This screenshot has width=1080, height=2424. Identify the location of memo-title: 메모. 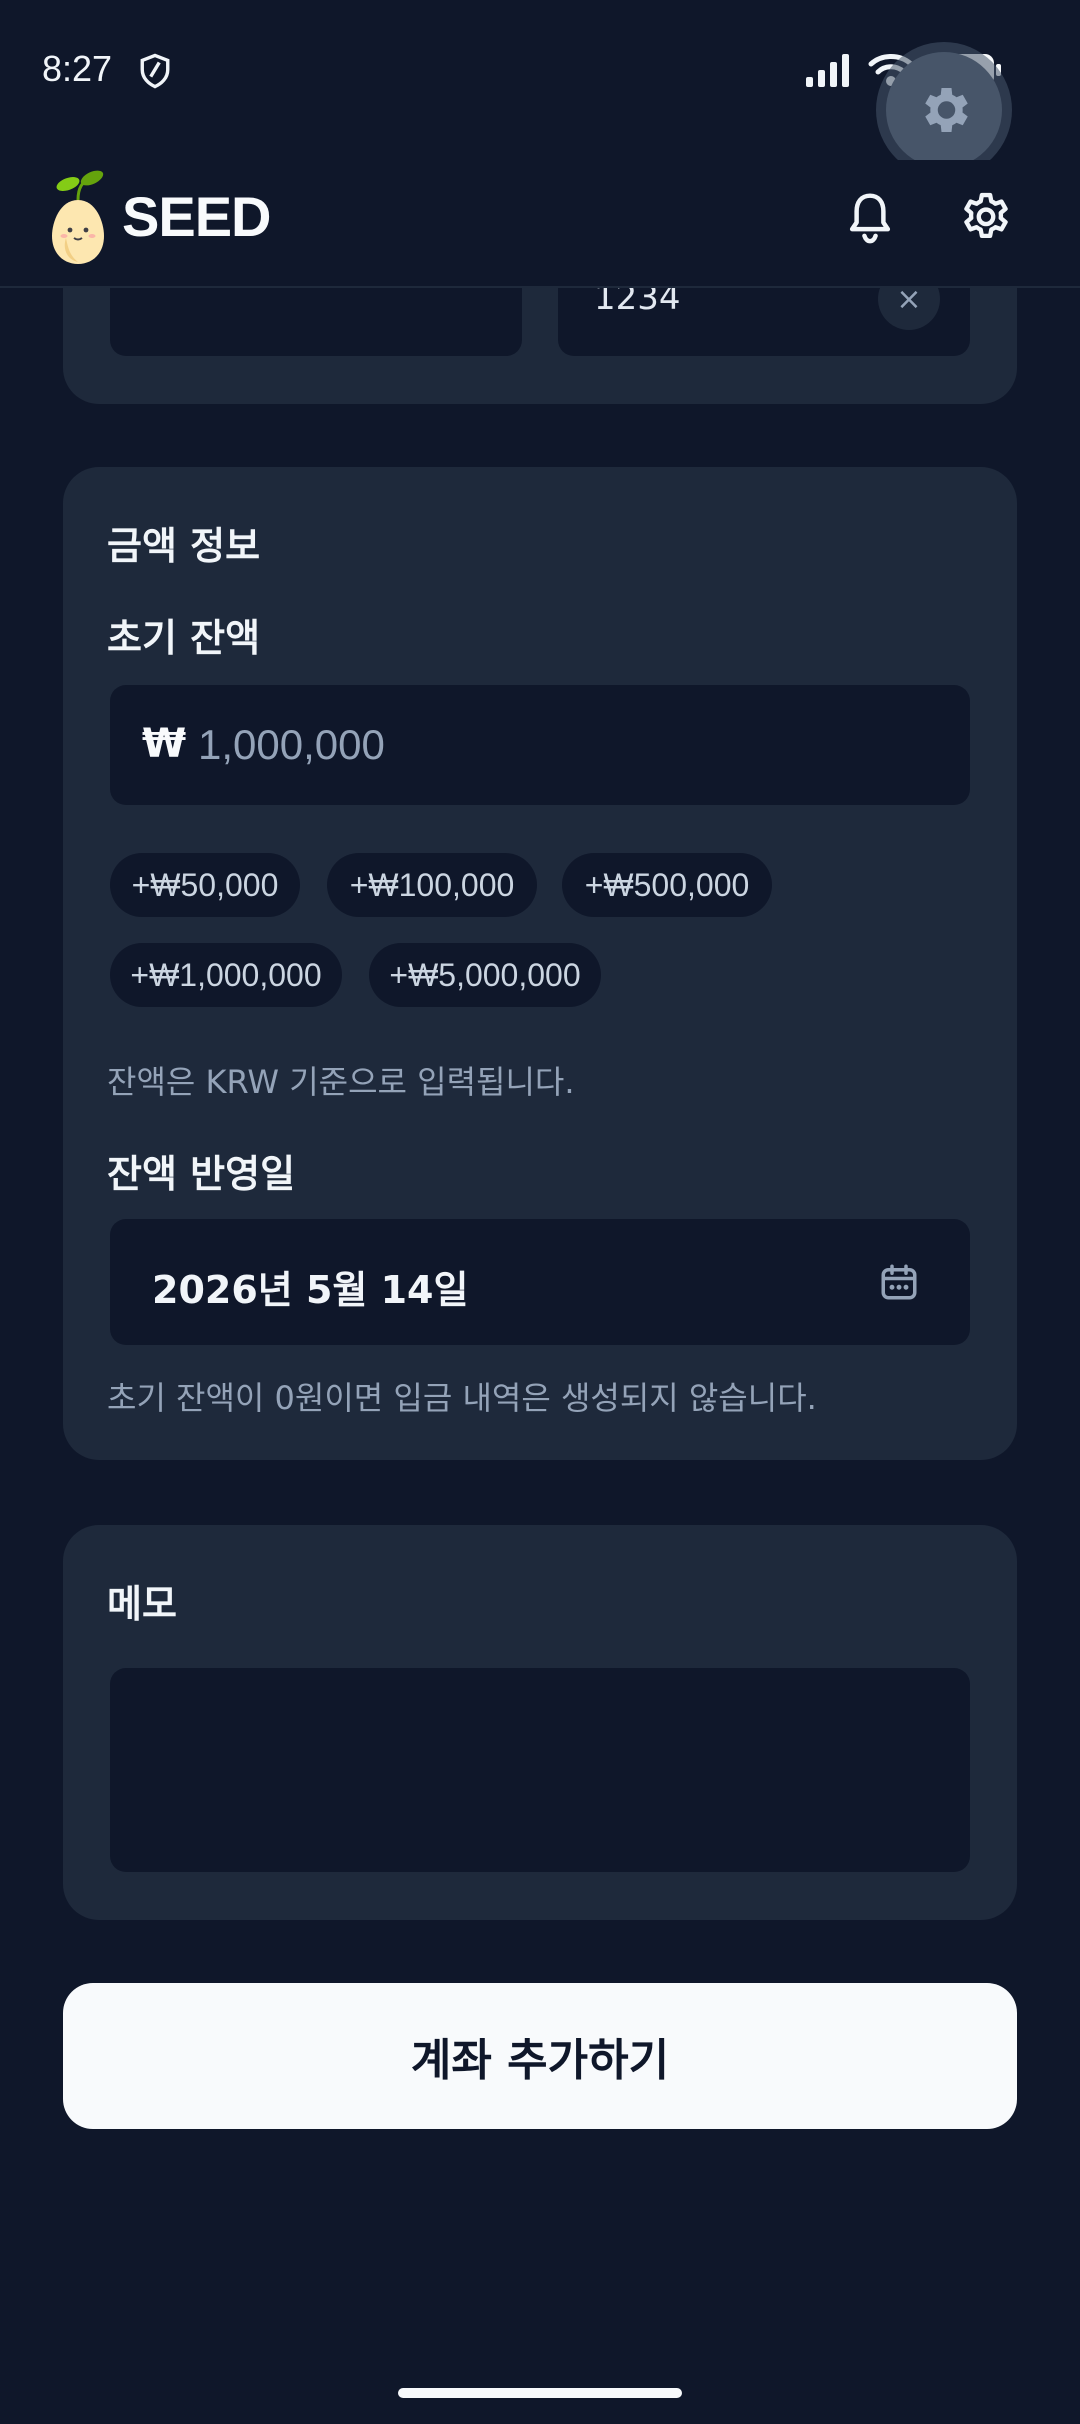
(142, 1604).